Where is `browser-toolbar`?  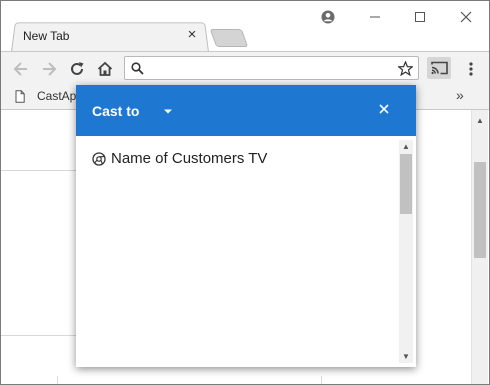 browser-toolbar is located at coordinates (245, 68).